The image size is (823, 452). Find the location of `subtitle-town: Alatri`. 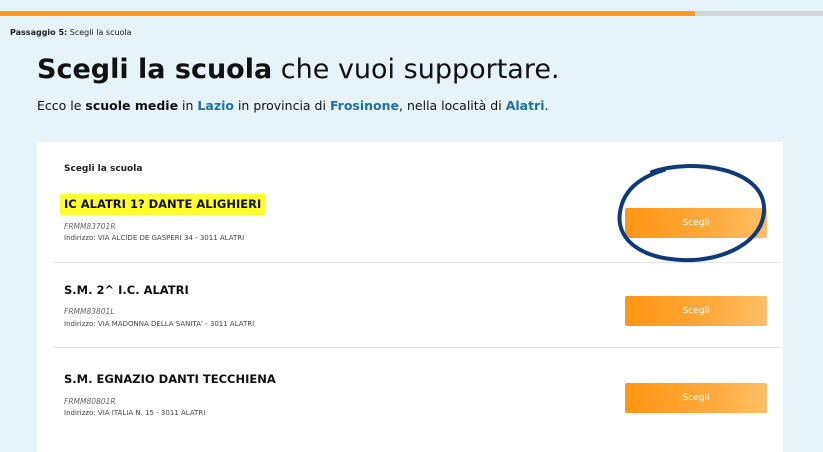

subtitle-town: Alatri is located at coordinates (525, 105).